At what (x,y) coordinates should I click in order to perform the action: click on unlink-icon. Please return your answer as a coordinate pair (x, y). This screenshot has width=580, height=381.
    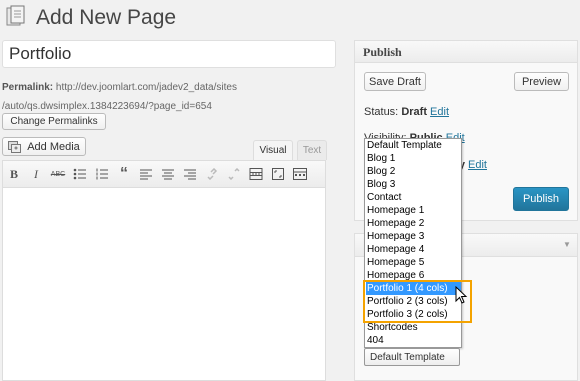
    Looking at the image, I should click on (234, 174).